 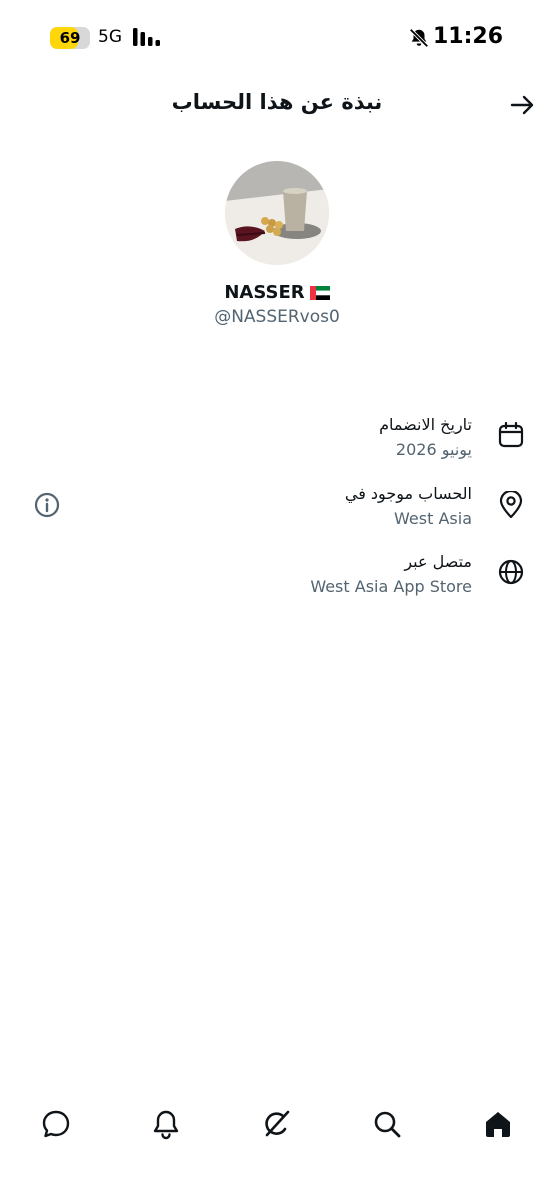 I want to click on battery-indicator: 69, so click(x=70, y=38).